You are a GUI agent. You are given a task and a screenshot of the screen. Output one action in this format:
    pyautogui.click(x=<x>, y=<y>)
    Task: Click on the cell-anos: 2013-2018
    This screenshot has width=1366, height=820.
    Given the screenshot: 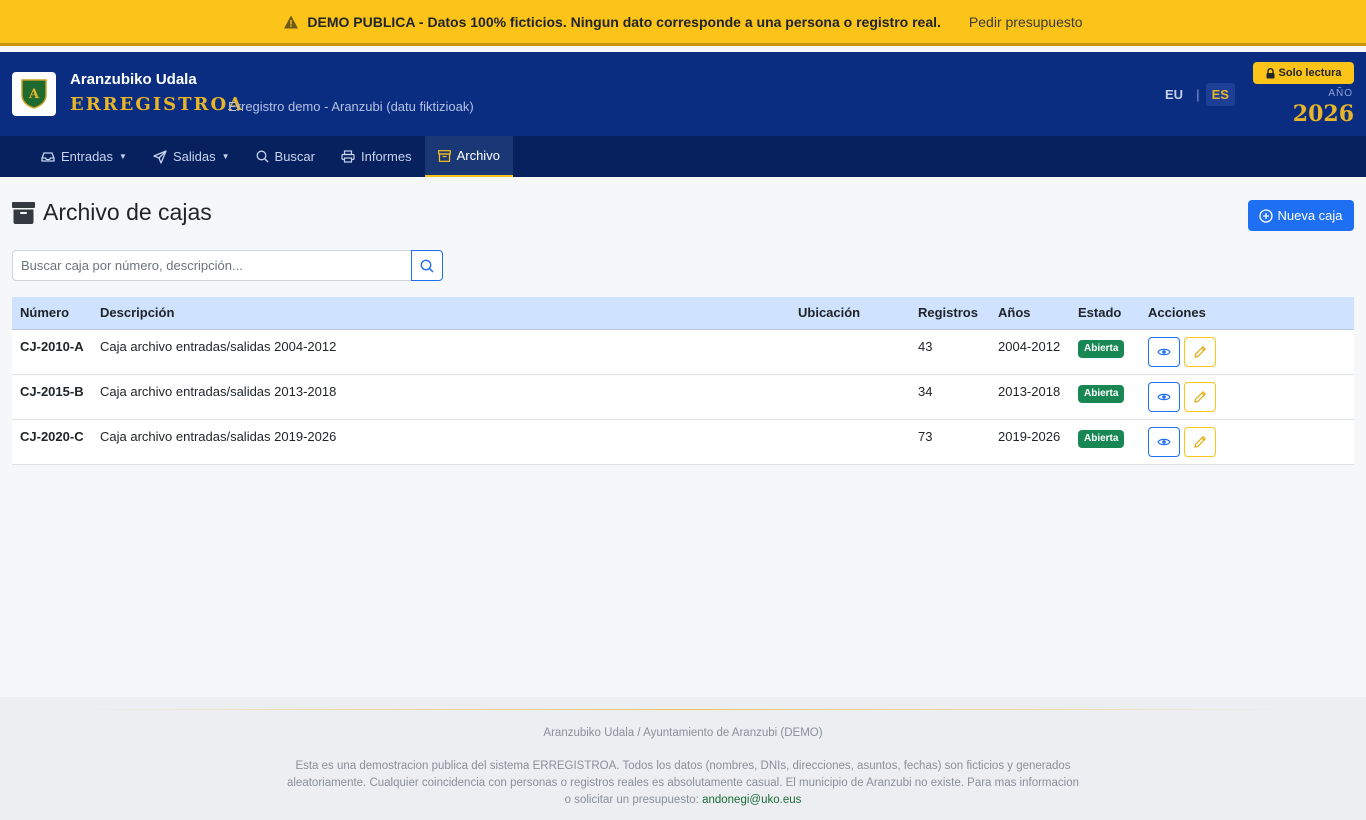 What is the action you would take?
    pyautogui.click(x=1030, y=397)
    